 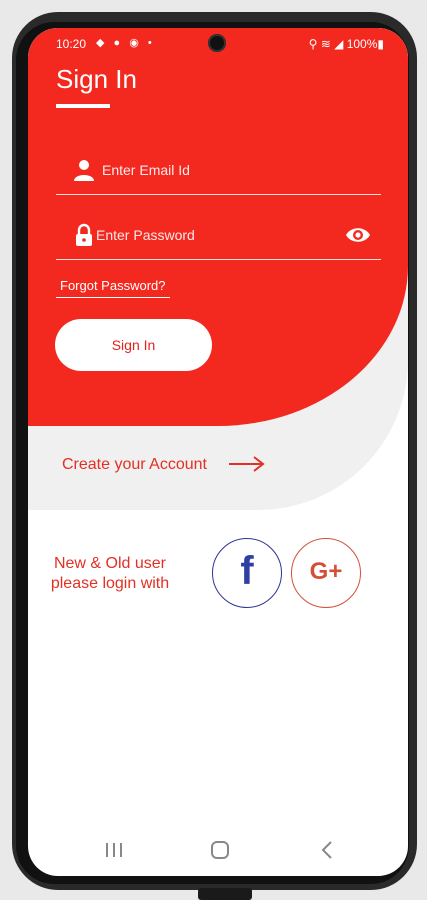 I want to click on back-icon, so click(x=328, y=850).